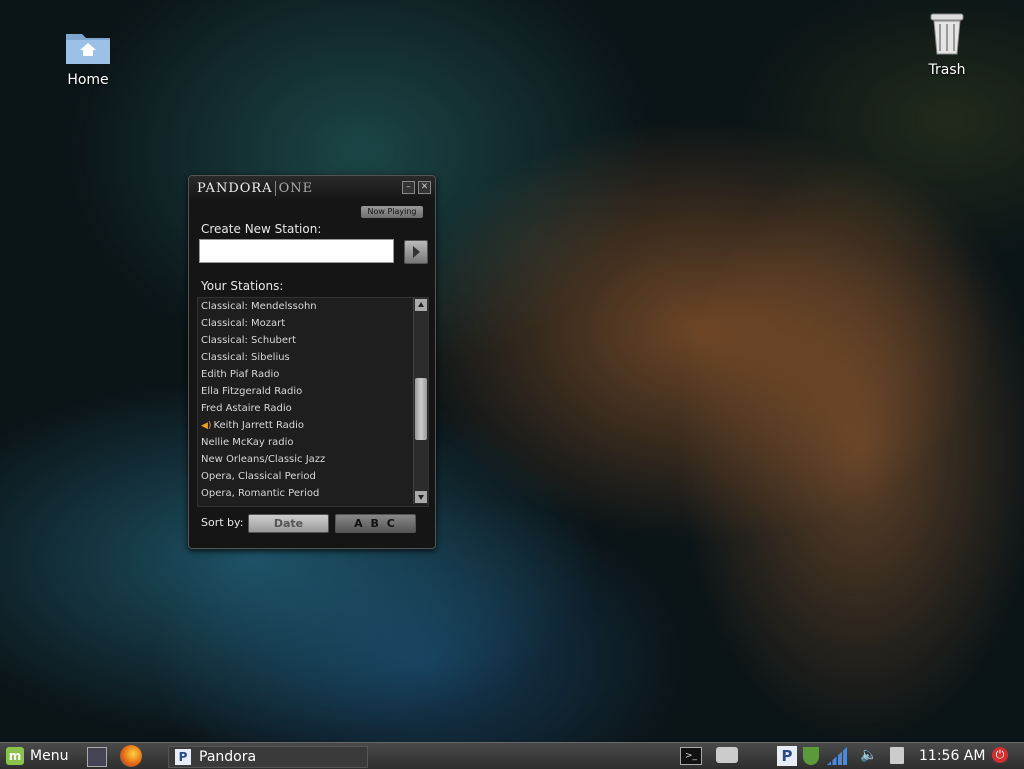 The width and height of the screenshot is (1024, 769). I want to click on pandora-logo: PANDORA ONE, so click(255, 188).